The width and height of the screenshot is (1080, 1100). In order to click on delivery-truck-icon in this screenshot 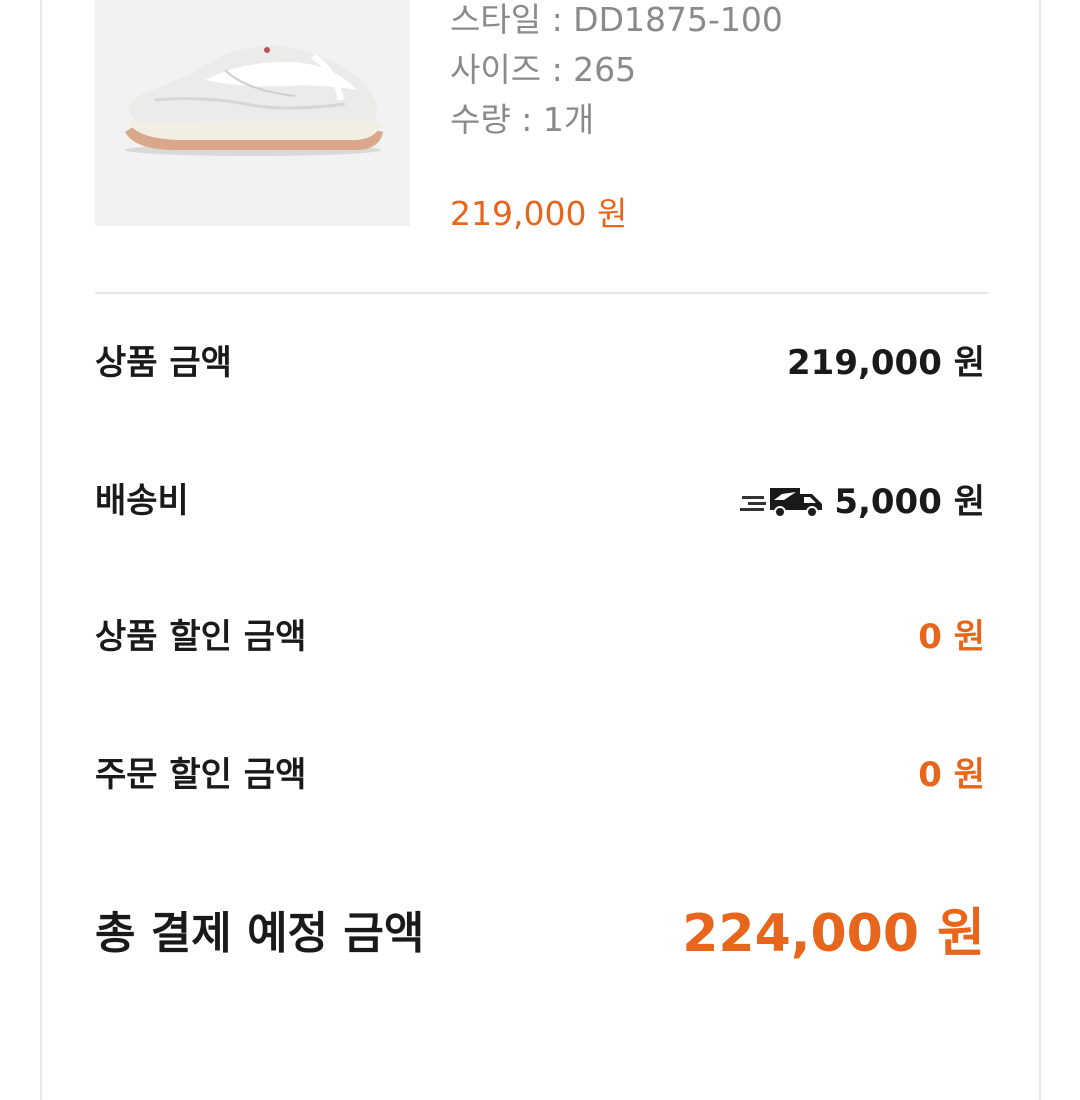, I will do `click(783, 502)`.